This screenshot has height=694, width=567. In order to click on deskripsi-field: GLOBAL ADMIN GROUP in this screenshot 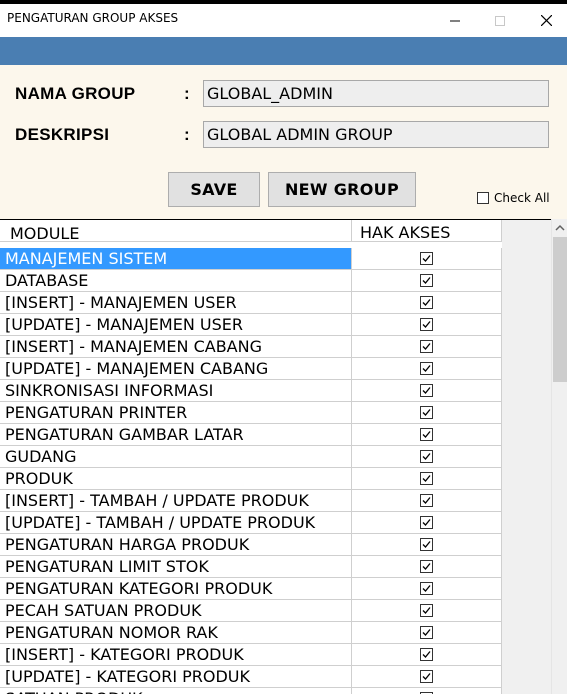, I will do `click(376, 134)`.